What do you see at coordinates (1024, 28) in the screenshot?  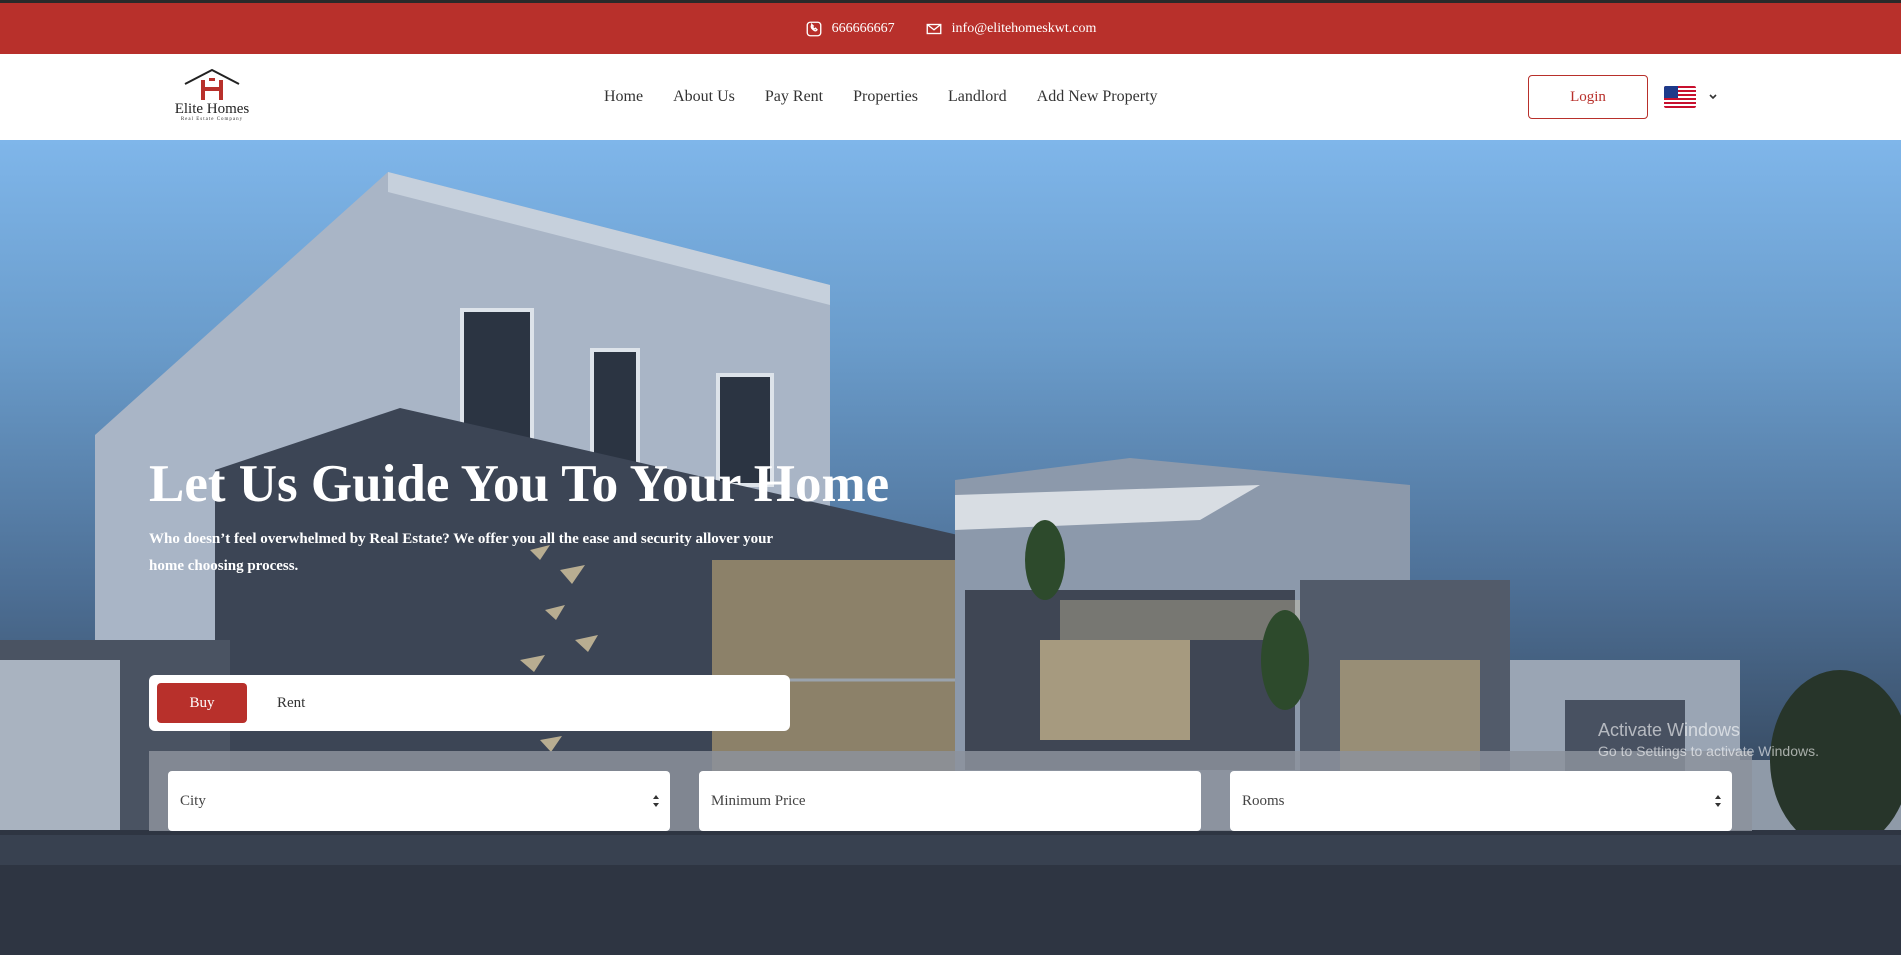 I see `email-address: info@elitehomeskwt.com` at bounding box center [1024, 28].